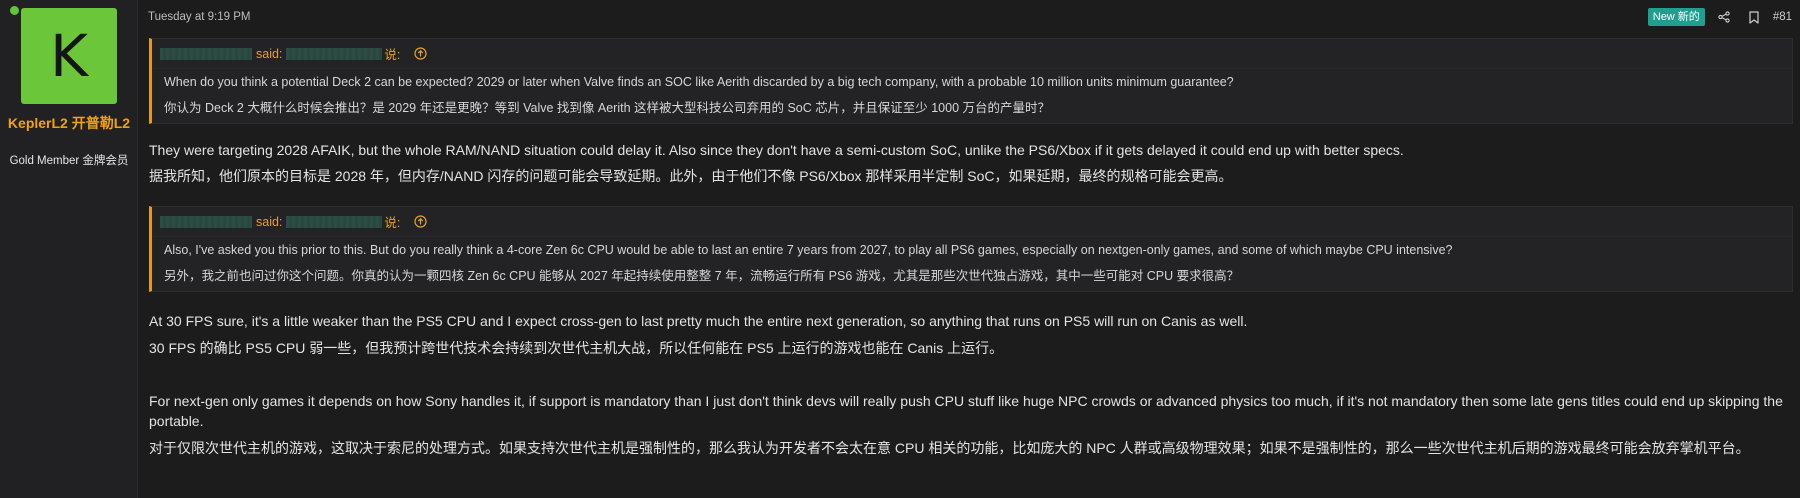 This screenshot has height=498, width=1800. What do you see at coordinates (69, 123) in the screenshot?
I see `username-link: KeplerL2 开普勒L2` at bounding box center [69, 123].